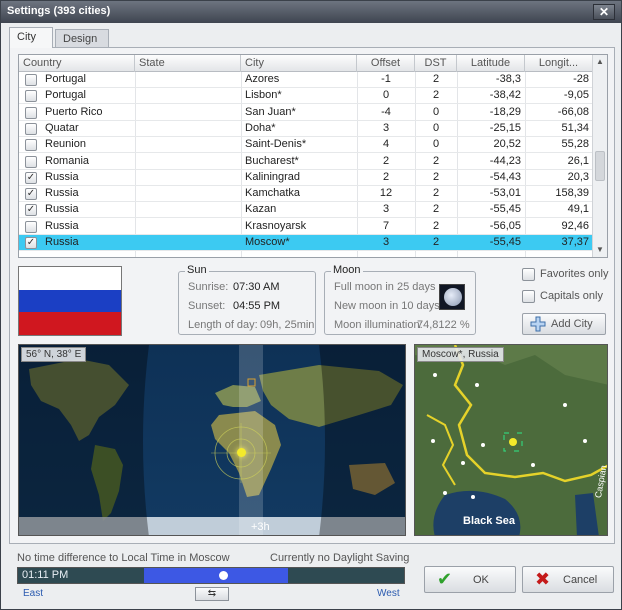  Describe the element at coordinates (306, 80) in the screenshot. I see `table-row: Portugal Azores -1 2 -38,3 -28` at that location.